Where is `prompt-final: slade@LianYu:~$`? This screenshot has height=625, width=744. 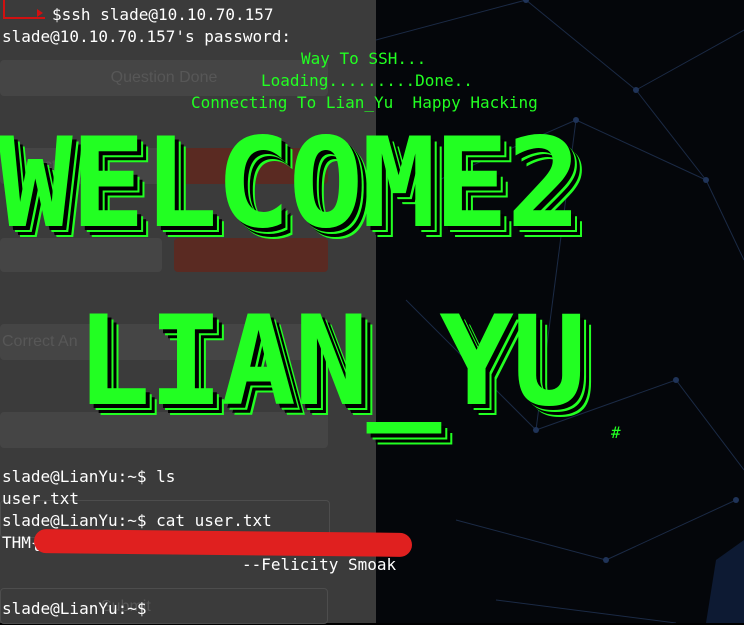 prompt-final: slade@LianYu:~$ is located at coordinates (74, 609).